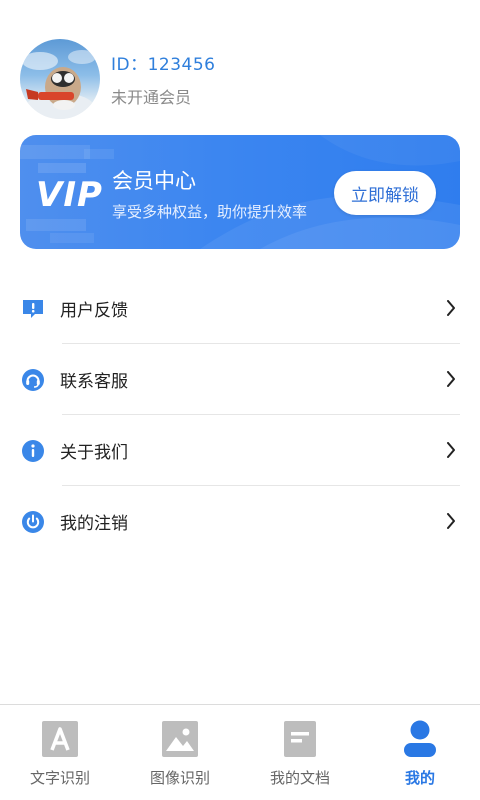 The height and width of the screenshot is (800, 480). What do you see at coordinates (33, 451) in the screenshot?
I see `info-icon` at bounding box center [33, 451].